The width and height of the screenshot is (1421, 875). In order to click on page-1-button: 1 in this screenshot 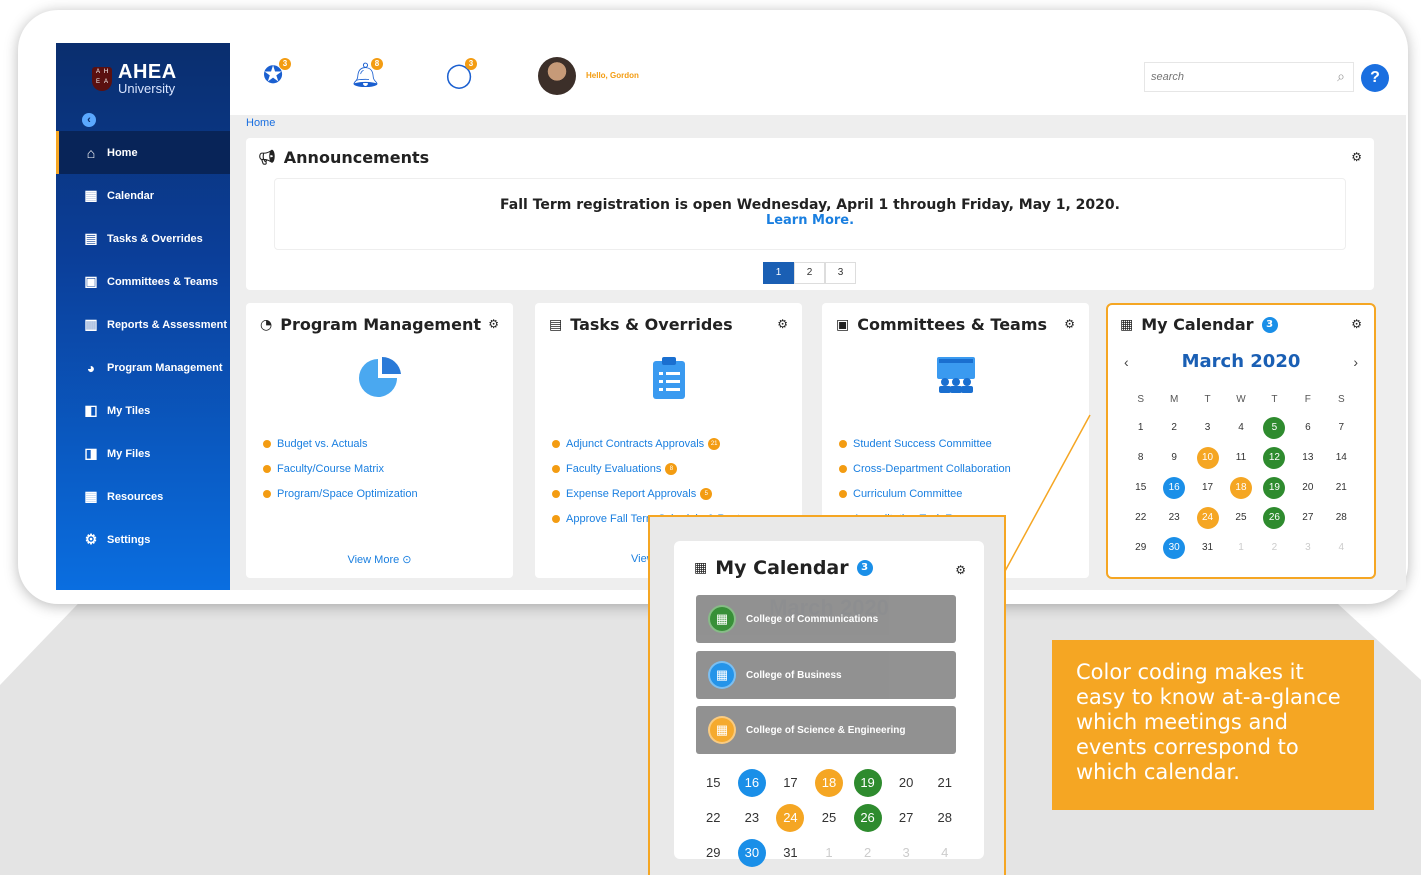, I will do `click(778, 273)`.